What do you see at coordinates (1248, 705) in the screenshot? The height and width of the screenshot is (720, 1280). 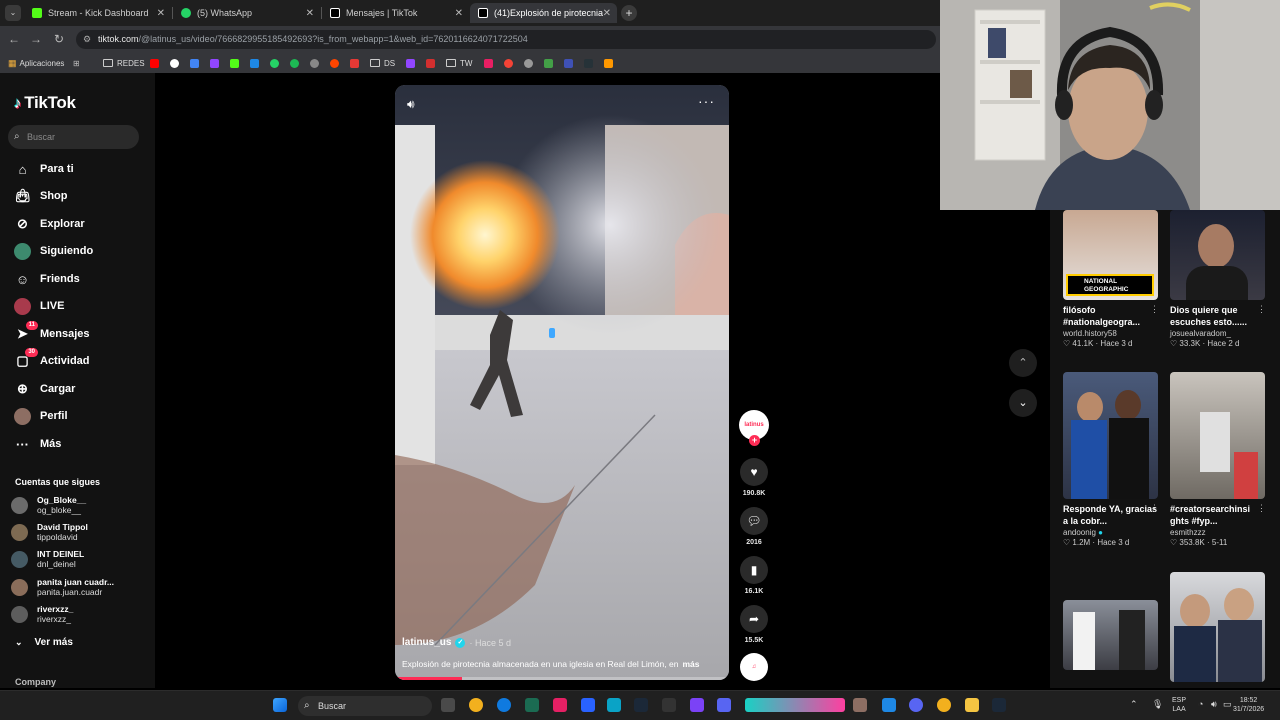 I see `clock: 18:52 31/7/2026` at bounding box center [1248, 705].